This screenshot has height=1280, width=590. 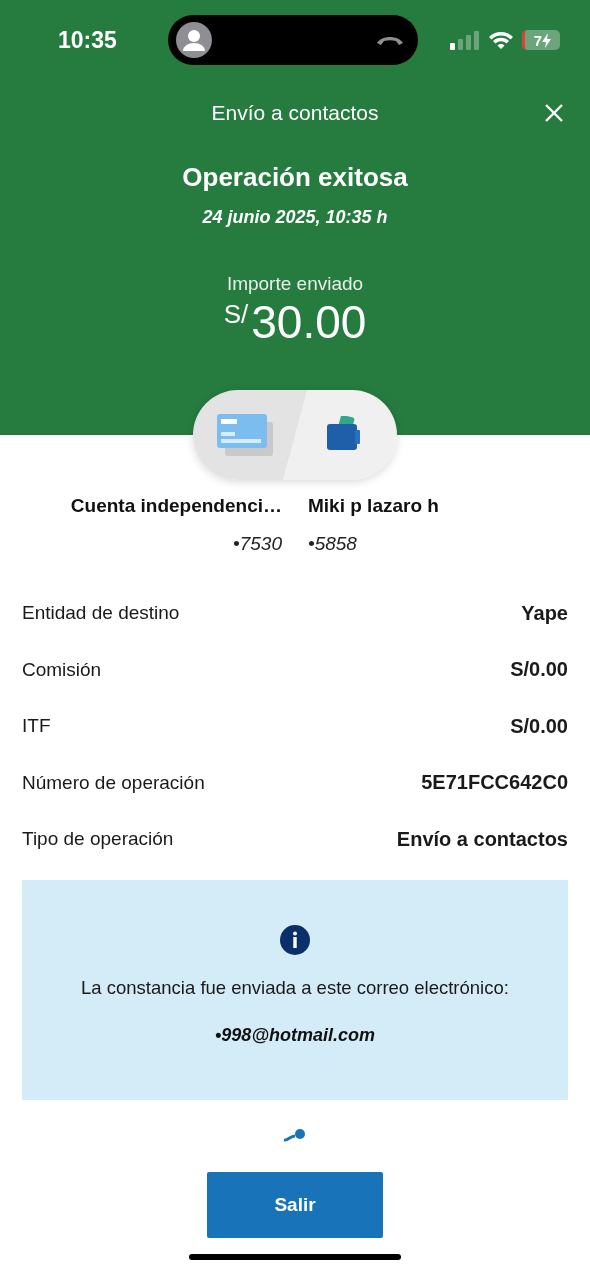 I want to click on amount-value: 30.00, so click(x=309, y=322).